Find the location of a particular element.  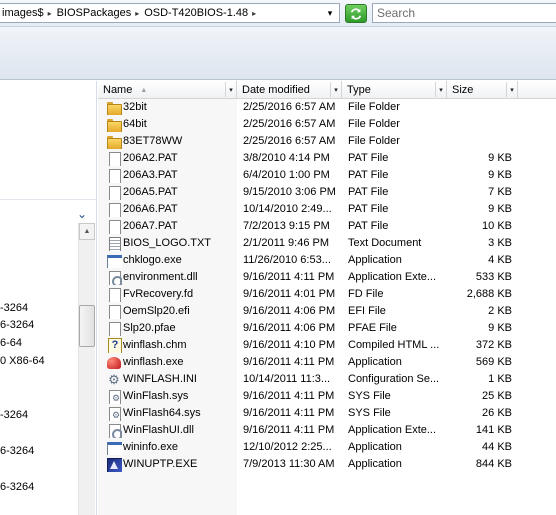

table-row: 206A5.PAT 9/15/2010 3:06 PM PAT File 7 KB is located at coordinates (327, 192).